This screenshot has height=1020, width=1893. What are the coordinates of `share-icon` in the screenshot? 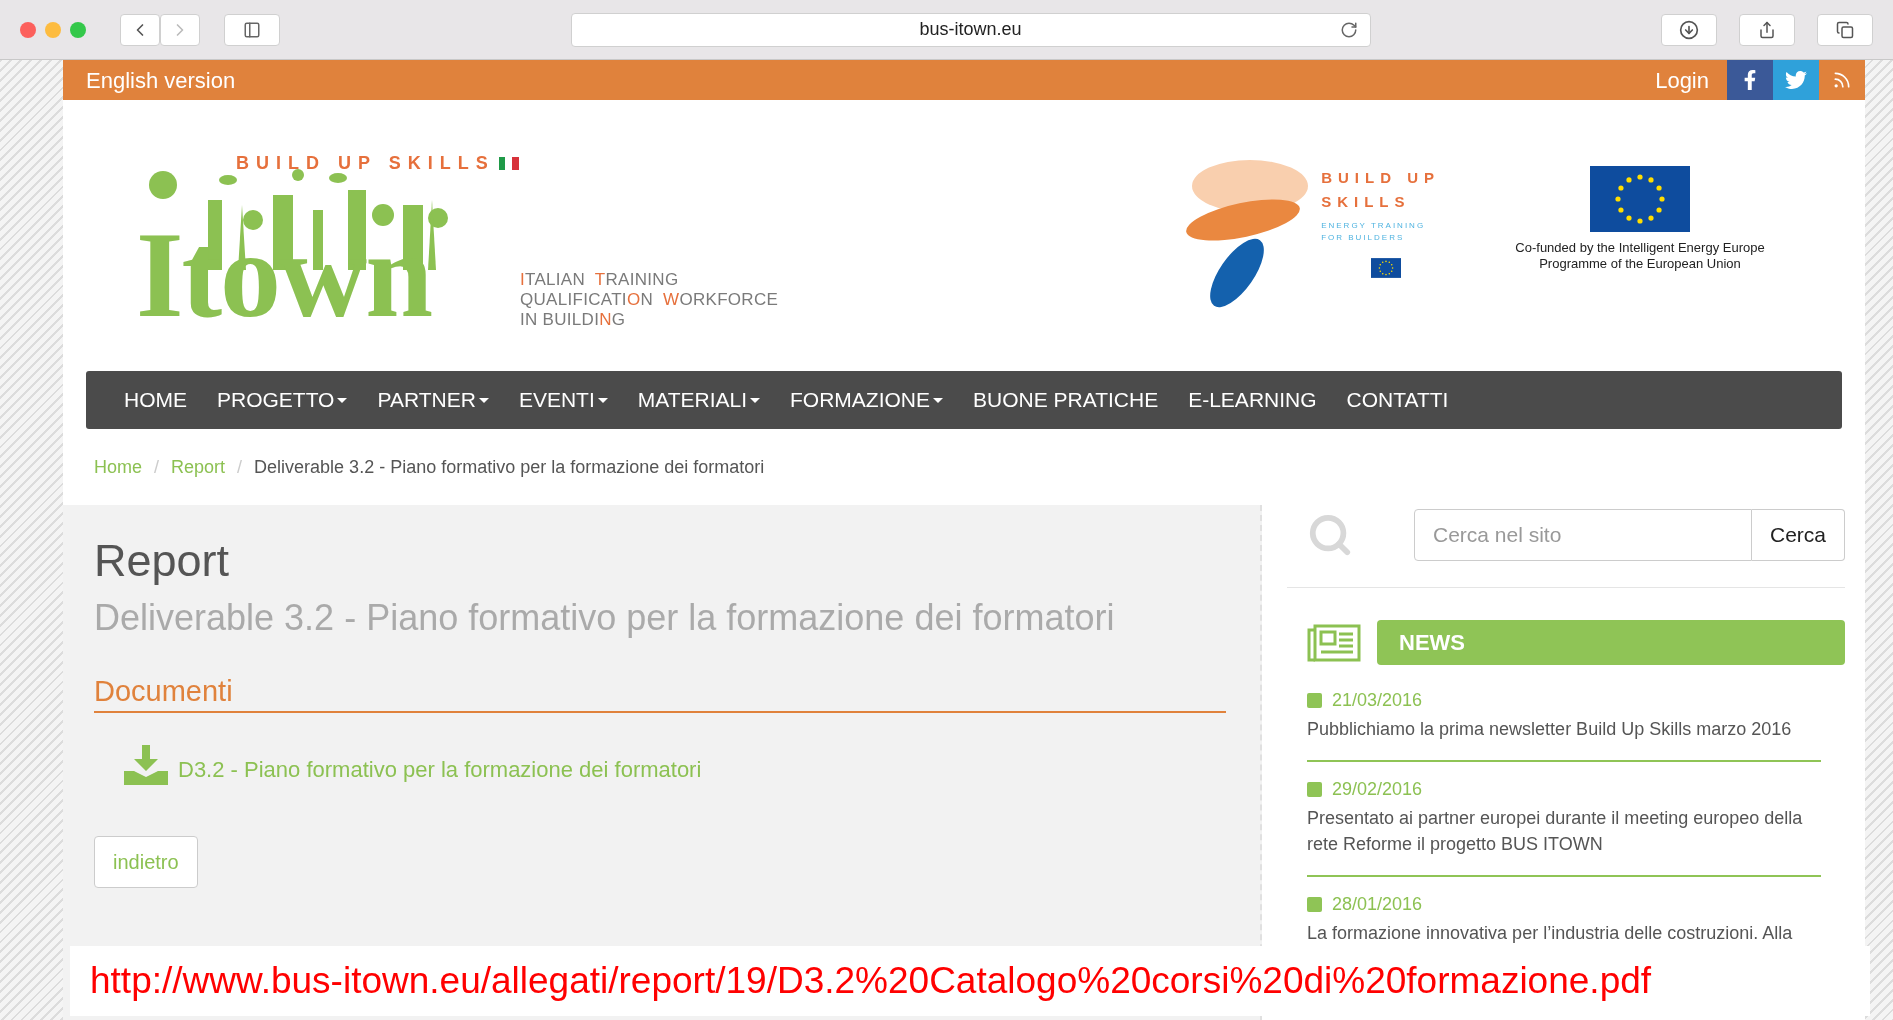 It's located at (1767, 29).